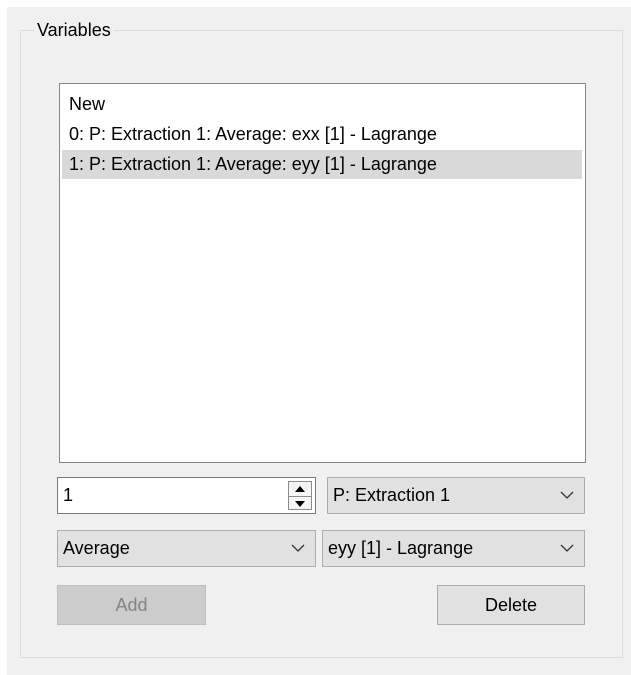  I want to click on statistic-combo: Average, so click(186, 548).